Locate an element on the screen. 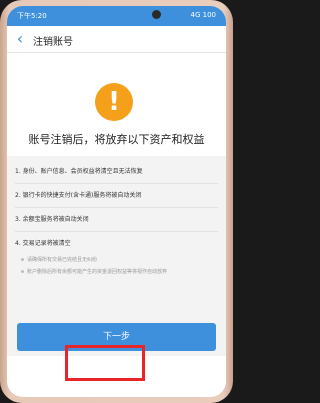 This screenshot has height=403, width=320. note-item: 账户删除后所有余额可能产生的资金退回权益等将视作自动放弃 is located at coordinates (116, 272).